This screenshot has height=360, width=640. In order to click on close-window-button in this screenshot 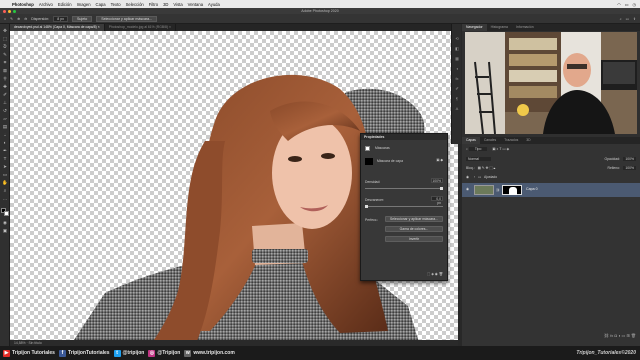, I will do `click(4, 11)`.